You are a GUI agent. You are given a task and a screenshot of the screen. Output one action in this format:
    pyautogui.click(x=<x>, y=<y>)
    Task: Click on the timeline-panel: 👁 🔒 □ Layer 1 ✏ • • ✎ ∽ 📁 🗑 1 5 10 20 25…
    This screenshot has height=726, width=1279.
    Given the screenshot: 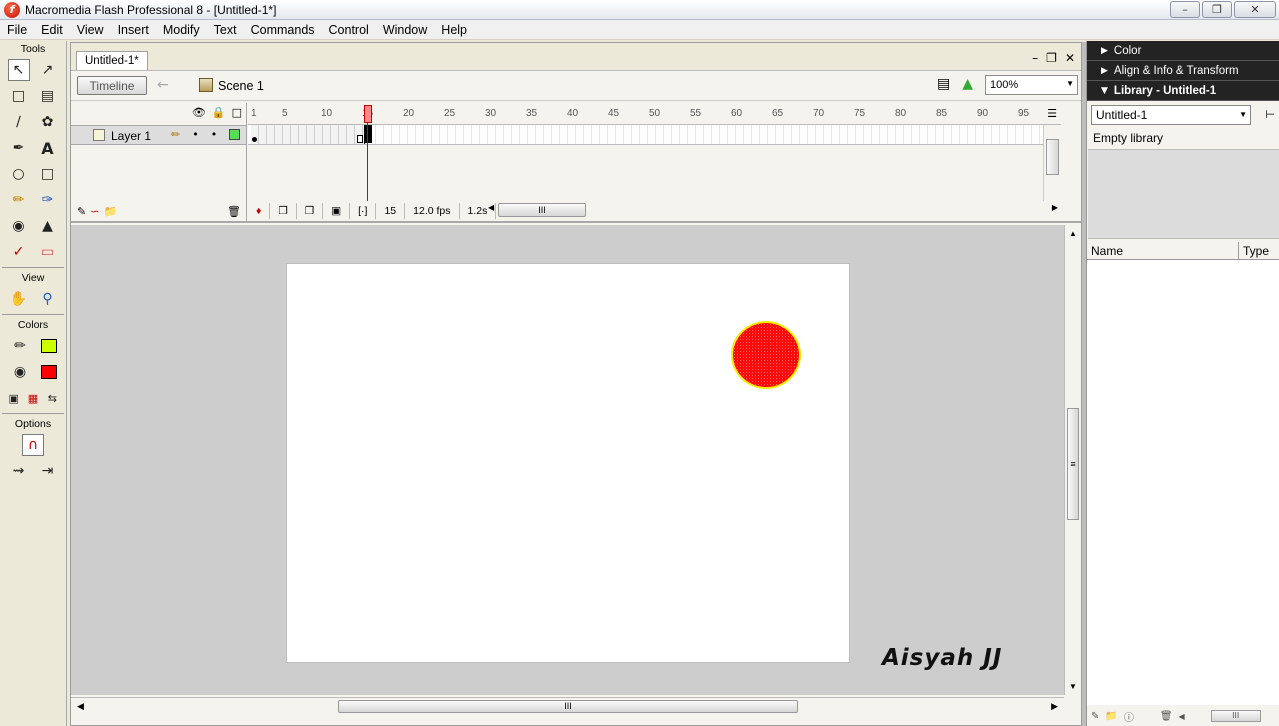 What is the action you would take?
    pyautogui.click(x=576, y=163)
    